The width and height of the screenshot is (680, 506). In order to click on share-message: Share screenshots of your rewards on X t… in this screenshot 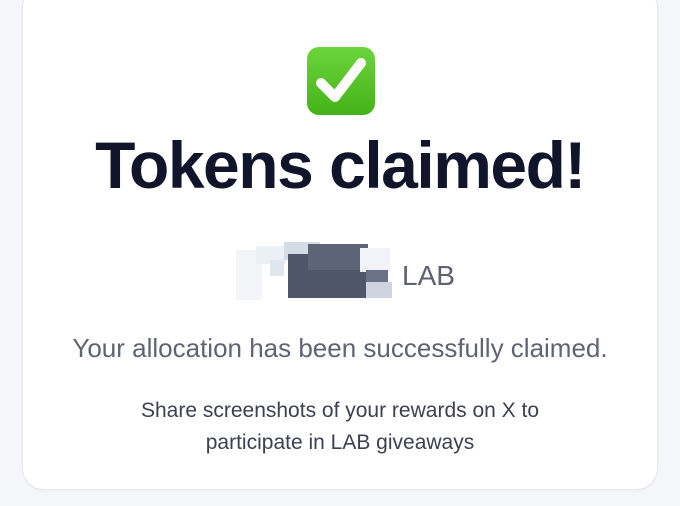, I will do `click(340, 426)`.